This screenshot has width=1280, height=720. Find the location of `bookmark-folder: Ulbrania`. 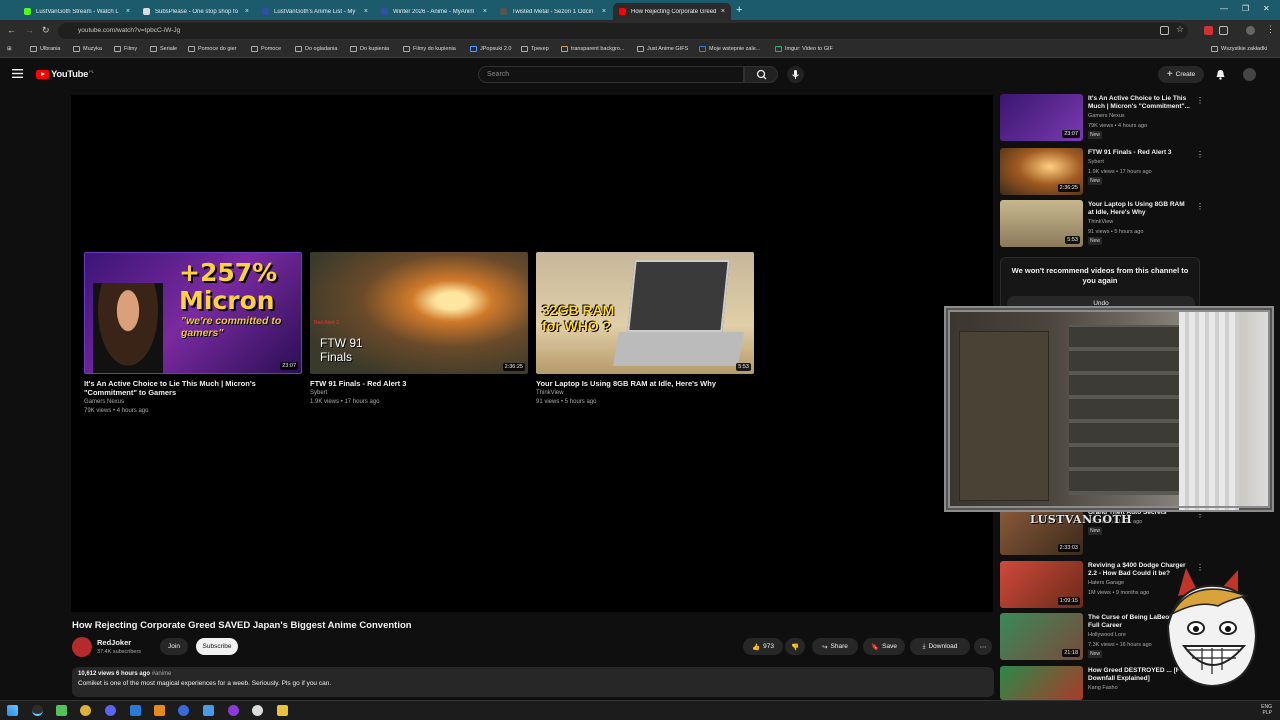

bookmark-folder: Ulbrania is located at coordinates (45, 49).